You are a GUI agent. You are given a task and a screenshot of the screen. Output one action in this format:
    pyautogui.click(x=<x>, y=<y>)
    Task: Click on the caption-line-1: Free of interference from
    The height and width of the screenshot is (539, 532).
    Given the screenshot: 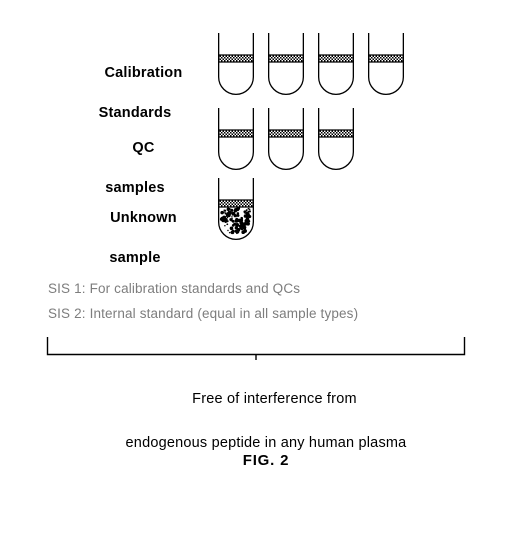 What is the action you would take?
    pyautogui.click(x=274, y=399)
    